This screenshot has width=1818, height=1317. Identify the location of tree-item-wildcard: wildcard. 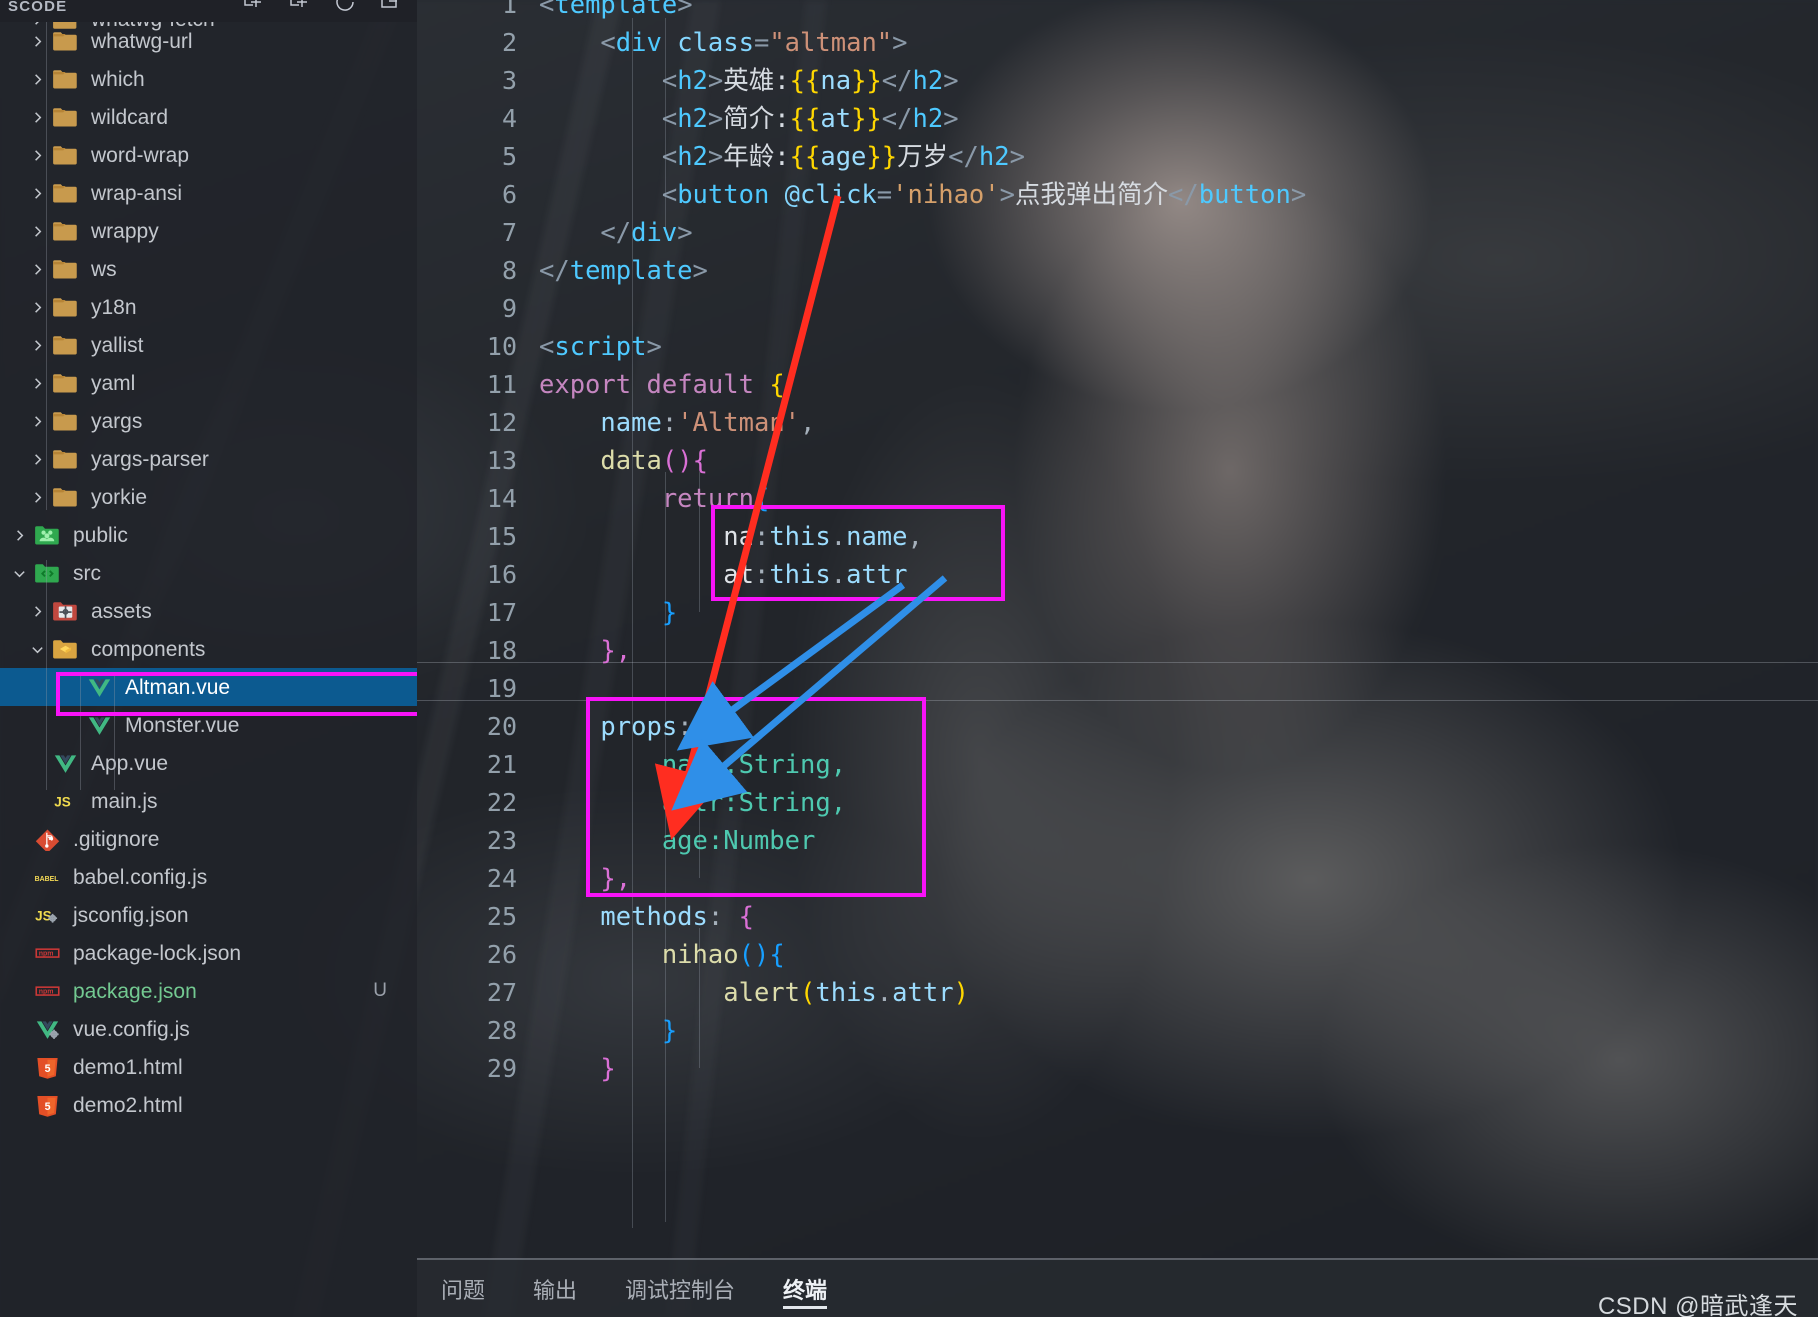
(208, 117).